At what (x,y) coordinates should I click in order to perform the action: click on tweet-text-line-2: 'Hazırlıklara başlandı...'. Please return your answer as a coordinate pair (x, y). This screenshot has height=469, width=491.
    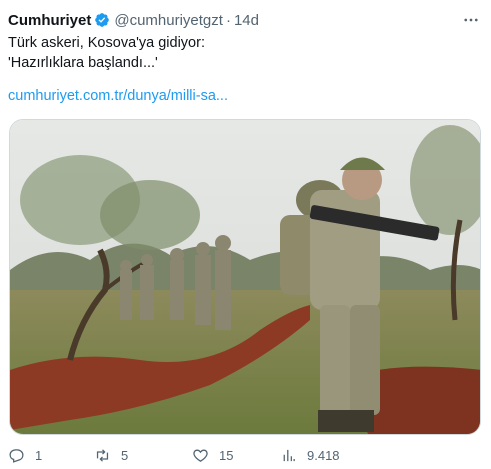
    Looking at the image, I should click on (83, 63).